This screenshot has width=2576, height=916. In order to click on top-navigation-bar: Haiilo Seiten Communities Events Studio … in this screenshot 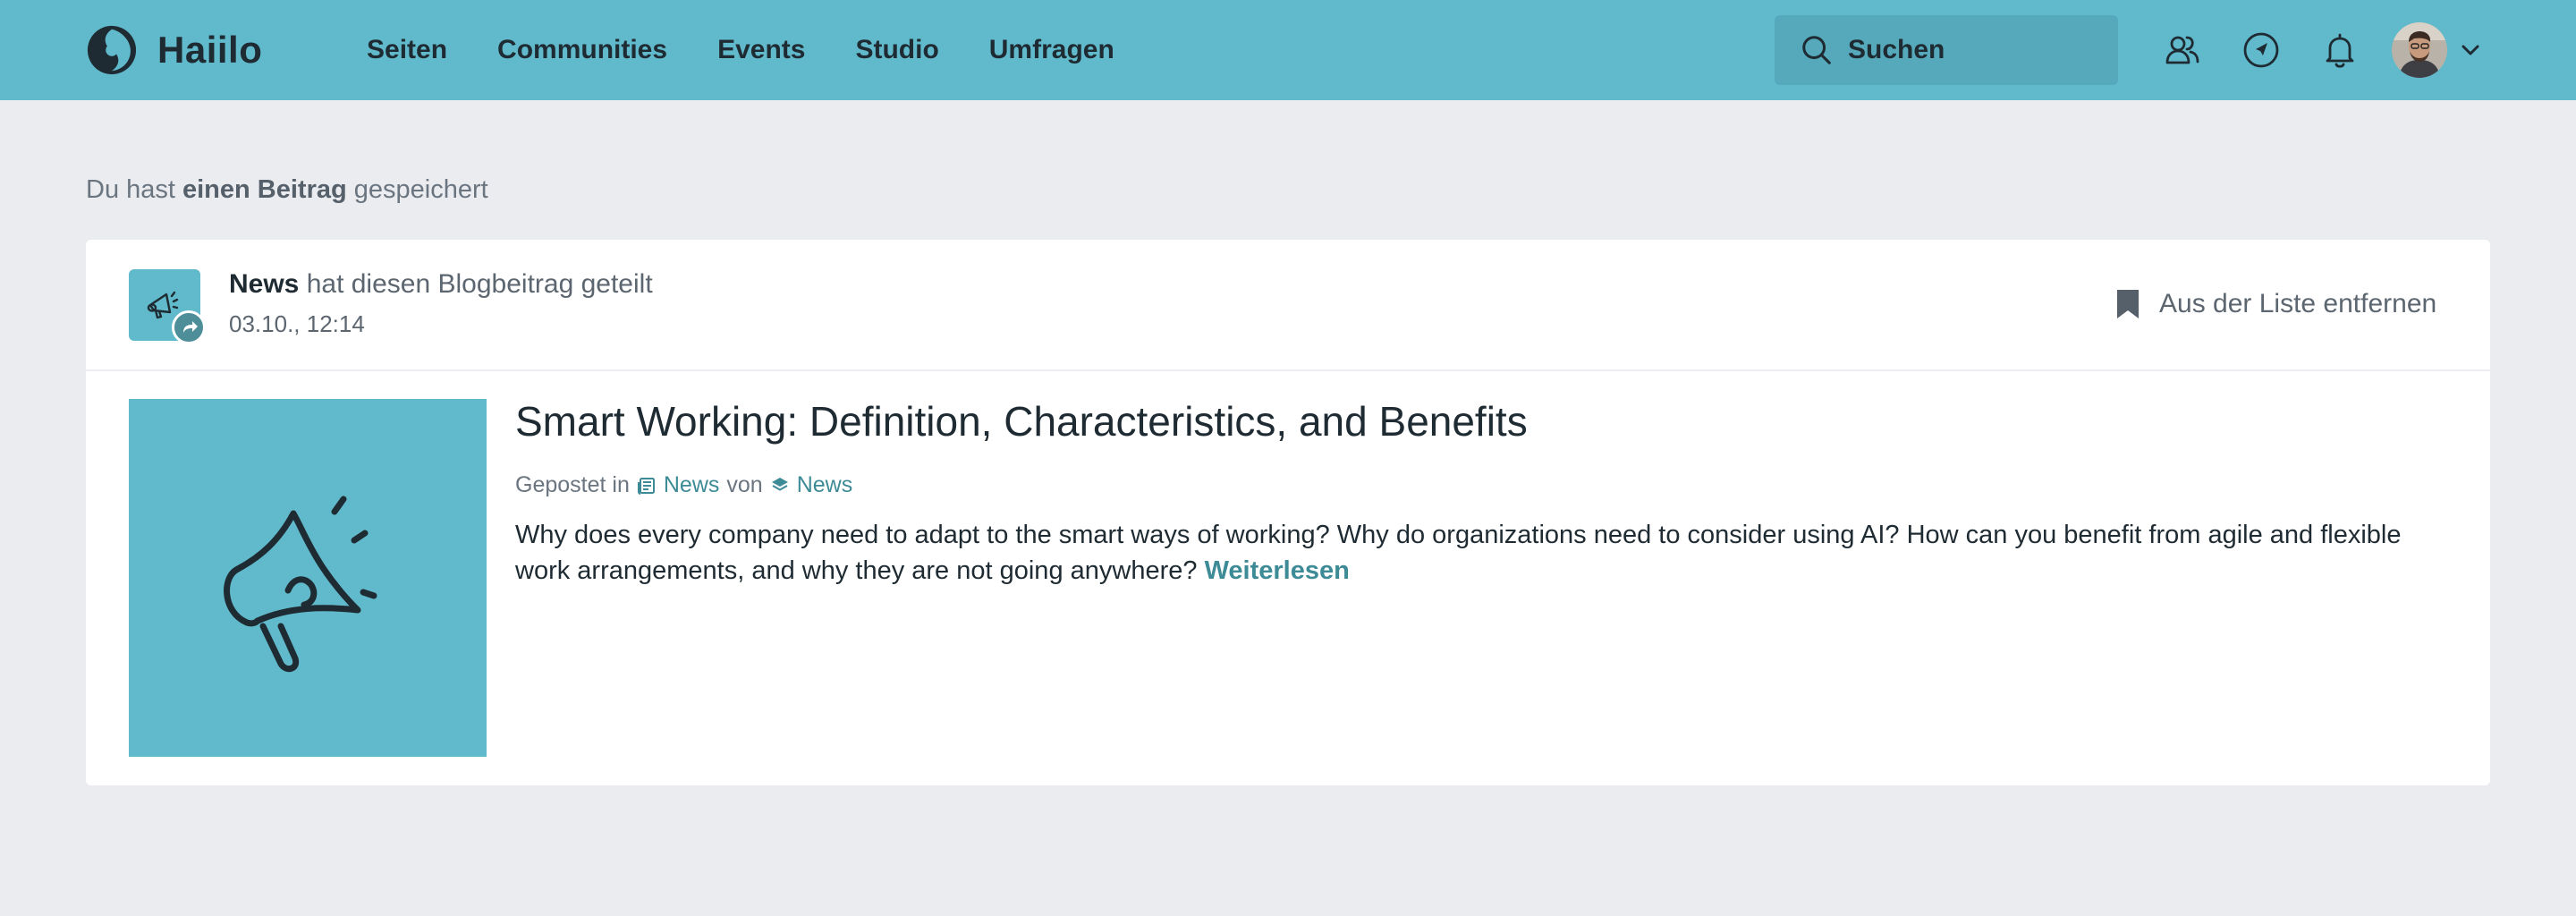, I will do `click(1288, 50)`.